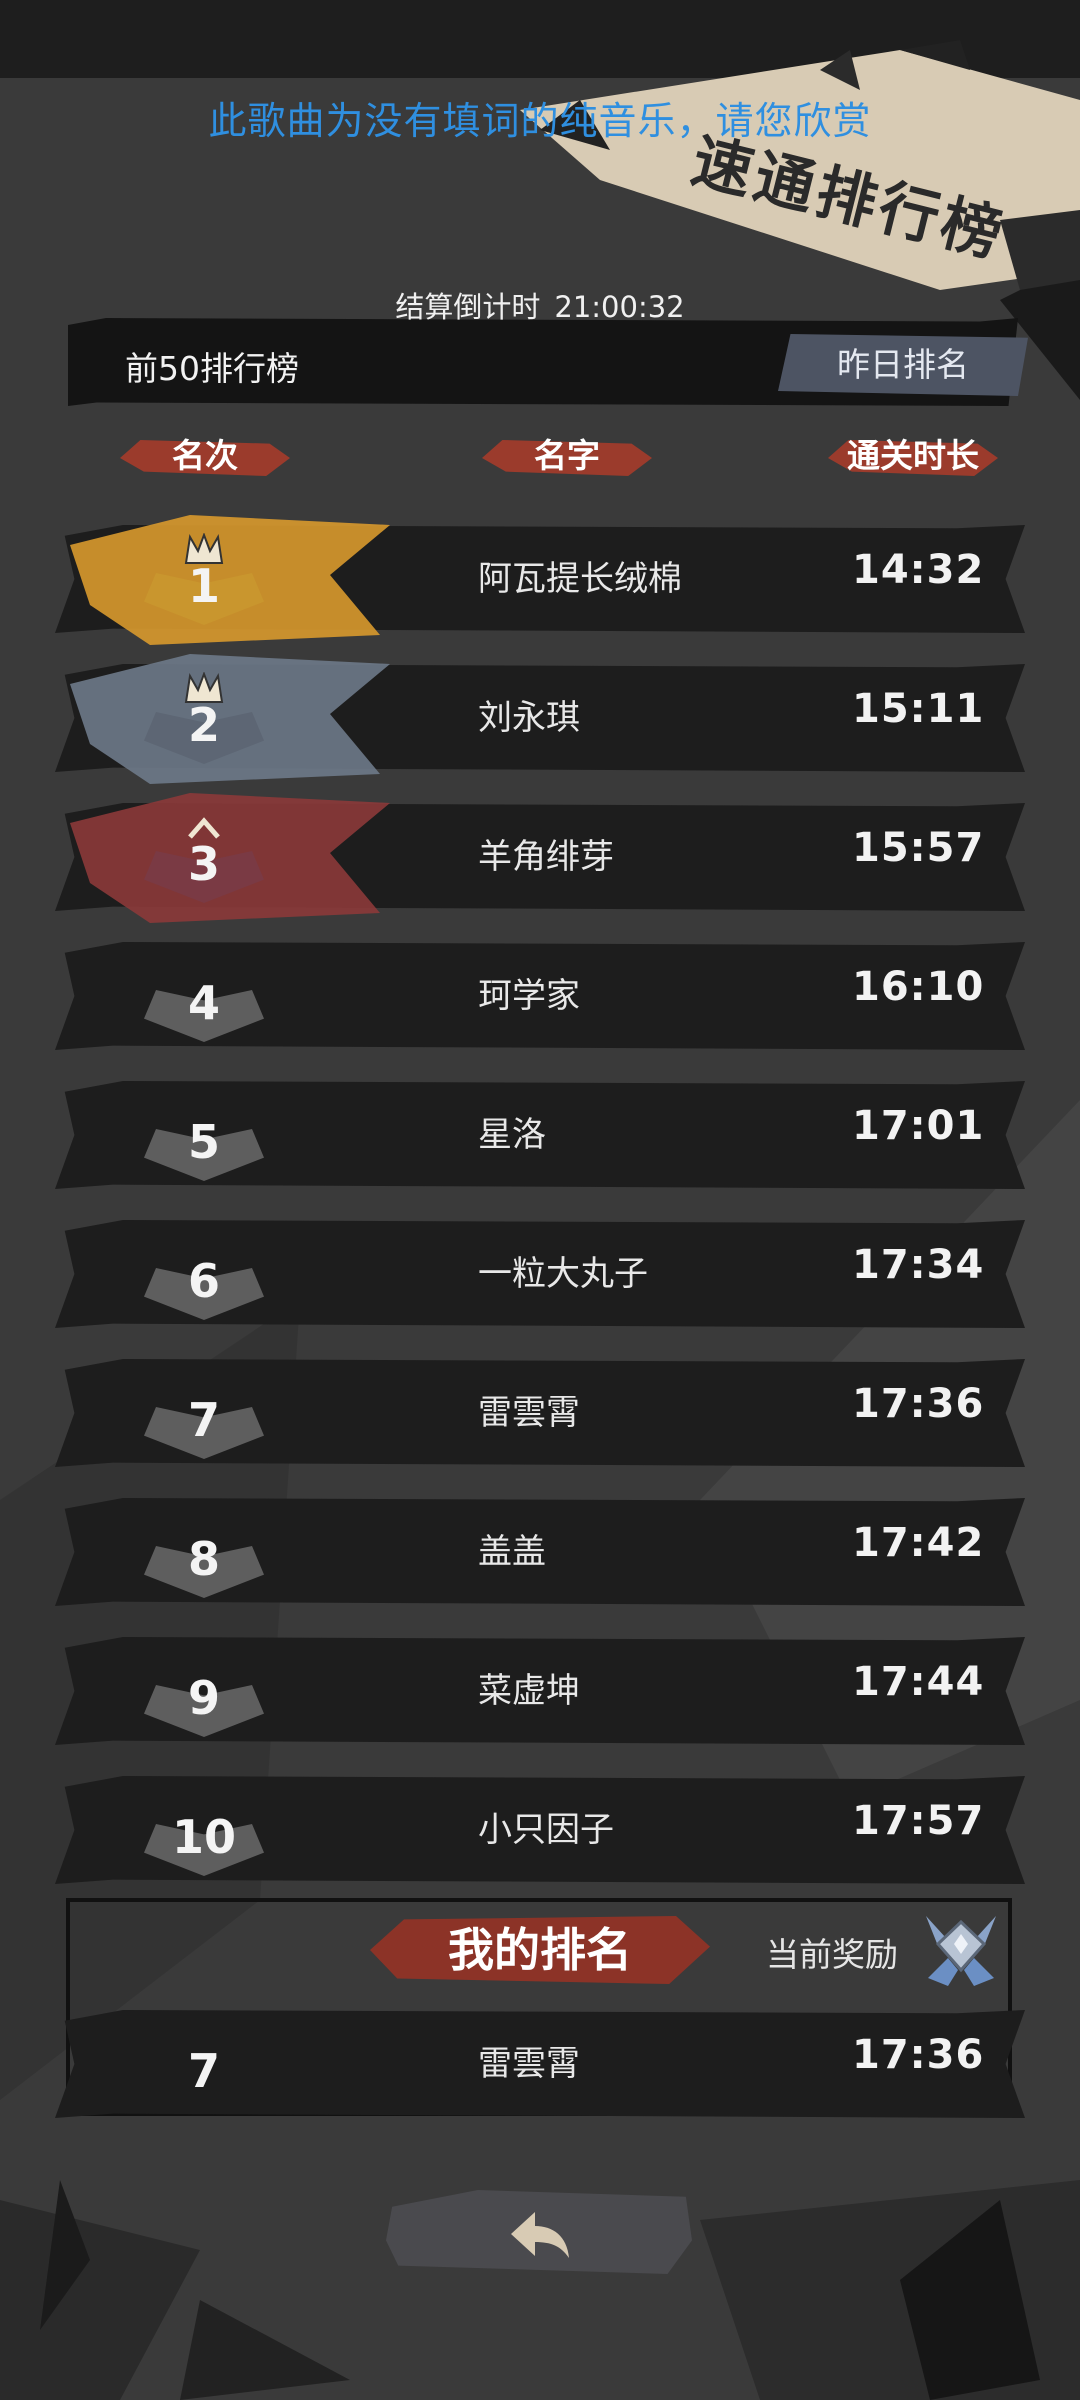 Image resolution: width=1080 pixels, height=2400 pixels. What do you see at coordinates (918, 570) in the screenshot?
I see `clear-time: 14:32` at bounding box center [918, 570].